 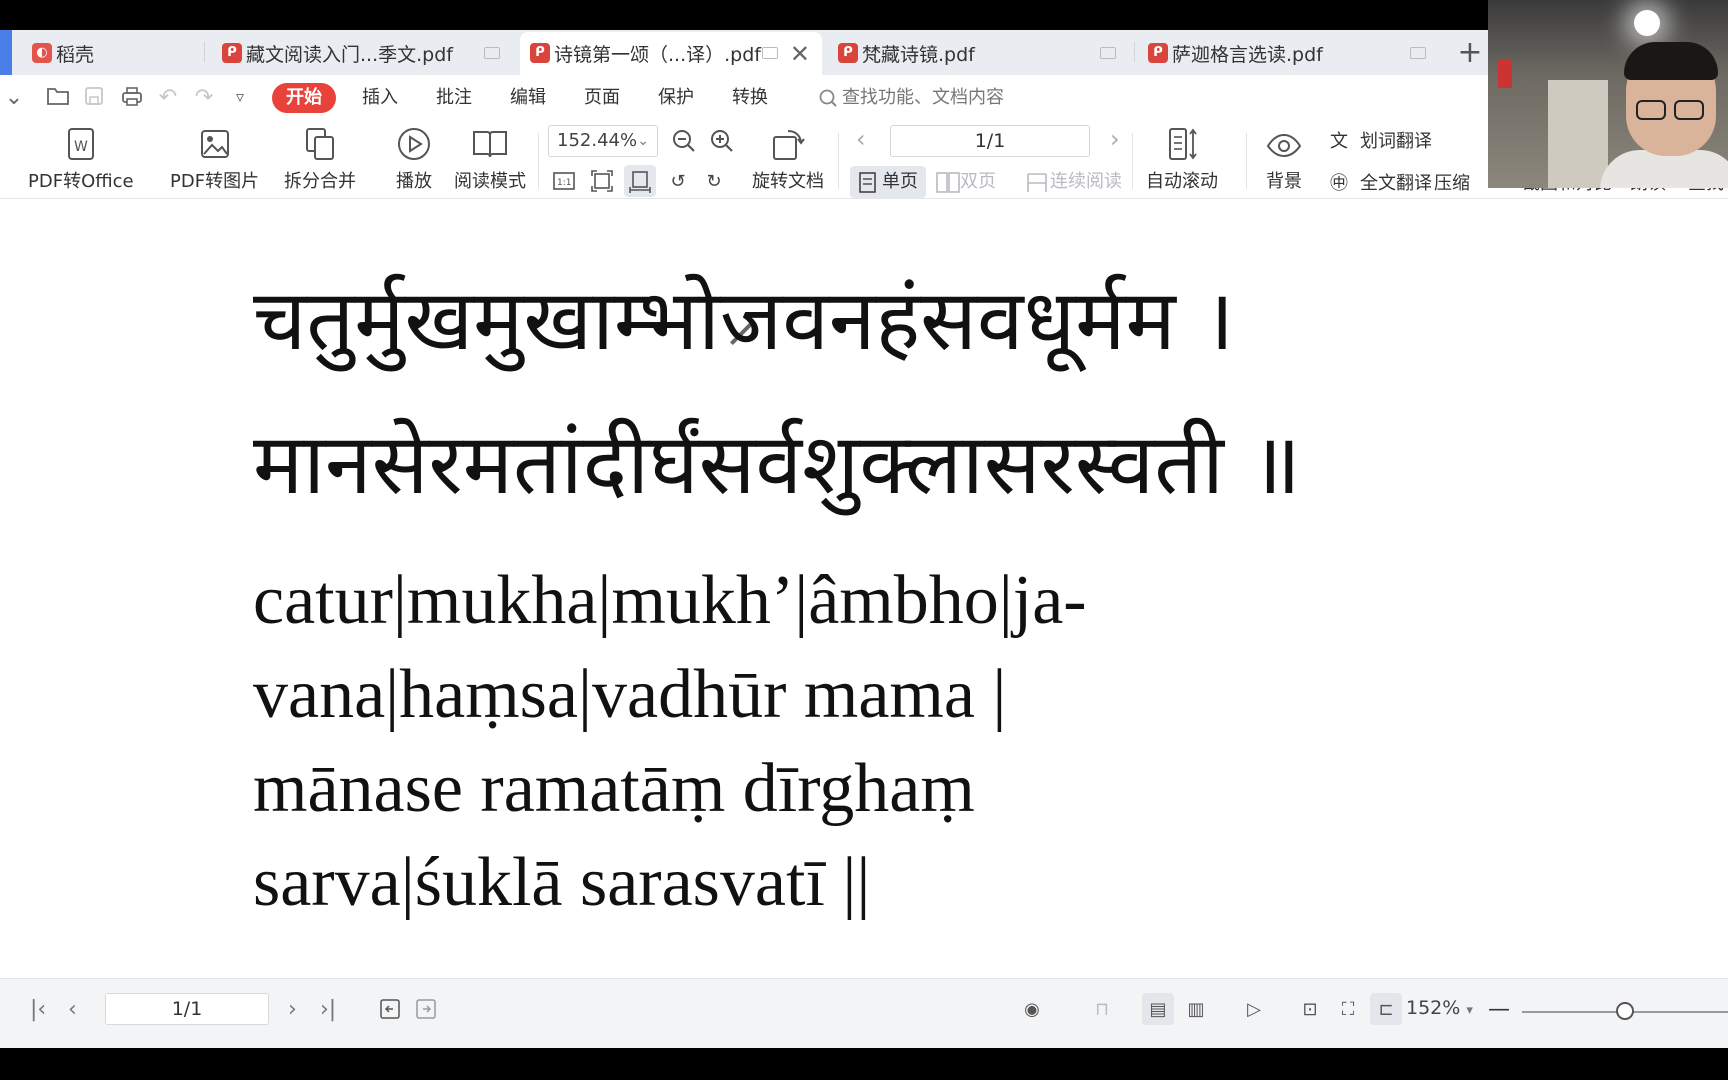 I want to click on continuous-read-button: 连续阅读, so click(x=1074, y=182).